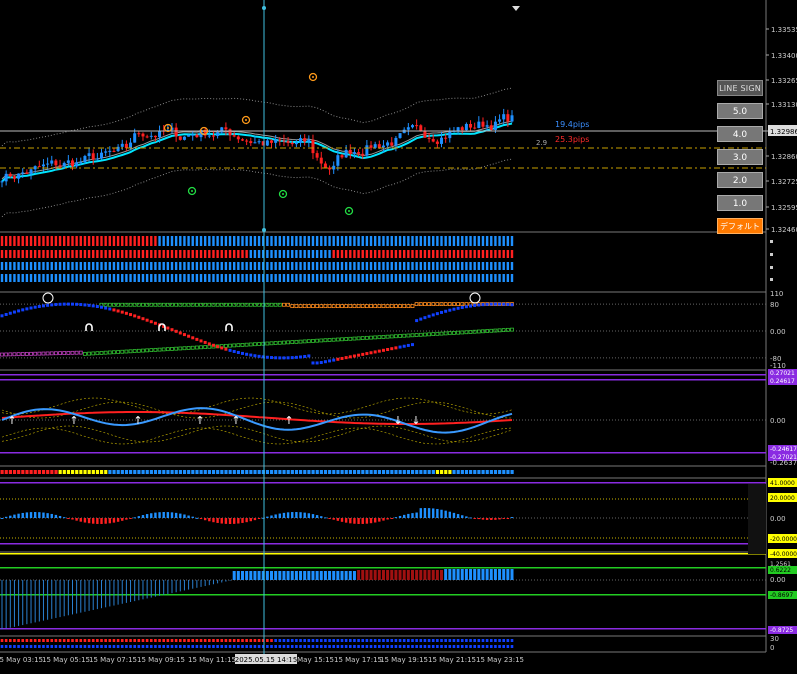  I want to click on line-sign-4-button: 4.0, so click(740, 134).